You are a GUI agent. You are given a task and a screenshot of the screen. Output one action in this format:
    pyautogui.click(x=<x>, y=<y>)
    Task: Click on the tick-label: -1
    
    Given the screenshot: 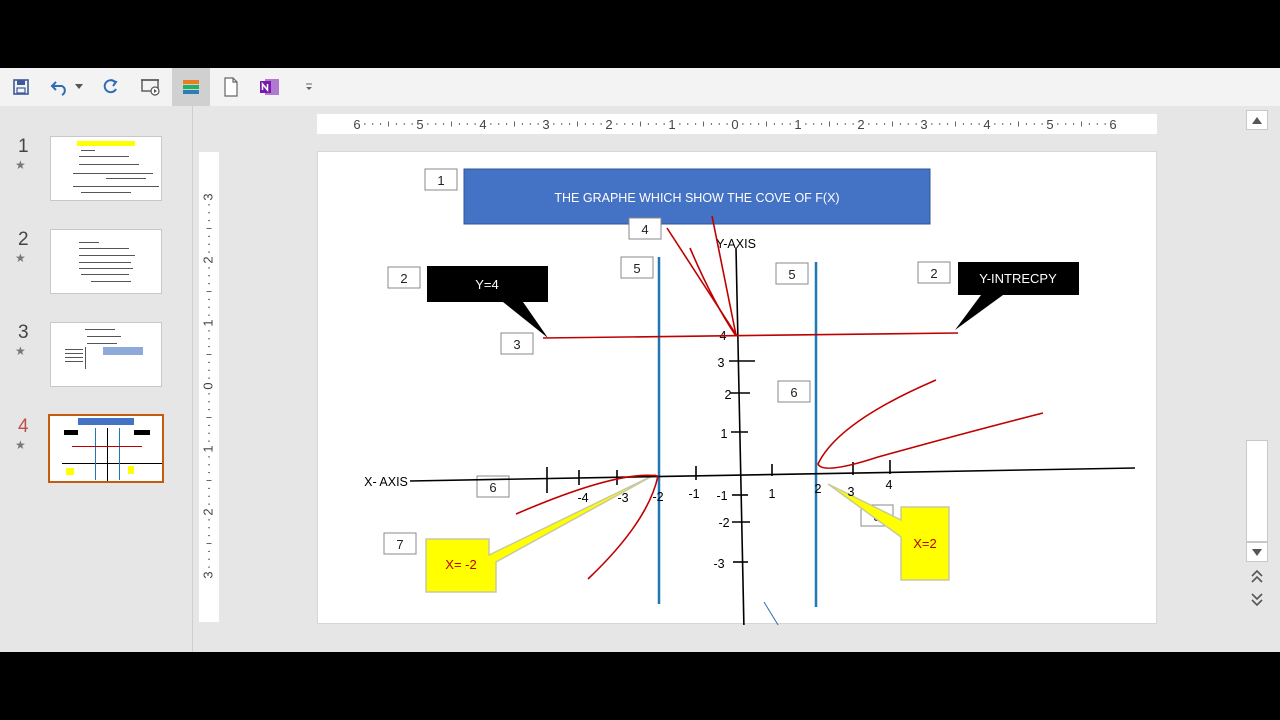 What is the action you would take?
    pyautogui.click(x=721, y=496)
    